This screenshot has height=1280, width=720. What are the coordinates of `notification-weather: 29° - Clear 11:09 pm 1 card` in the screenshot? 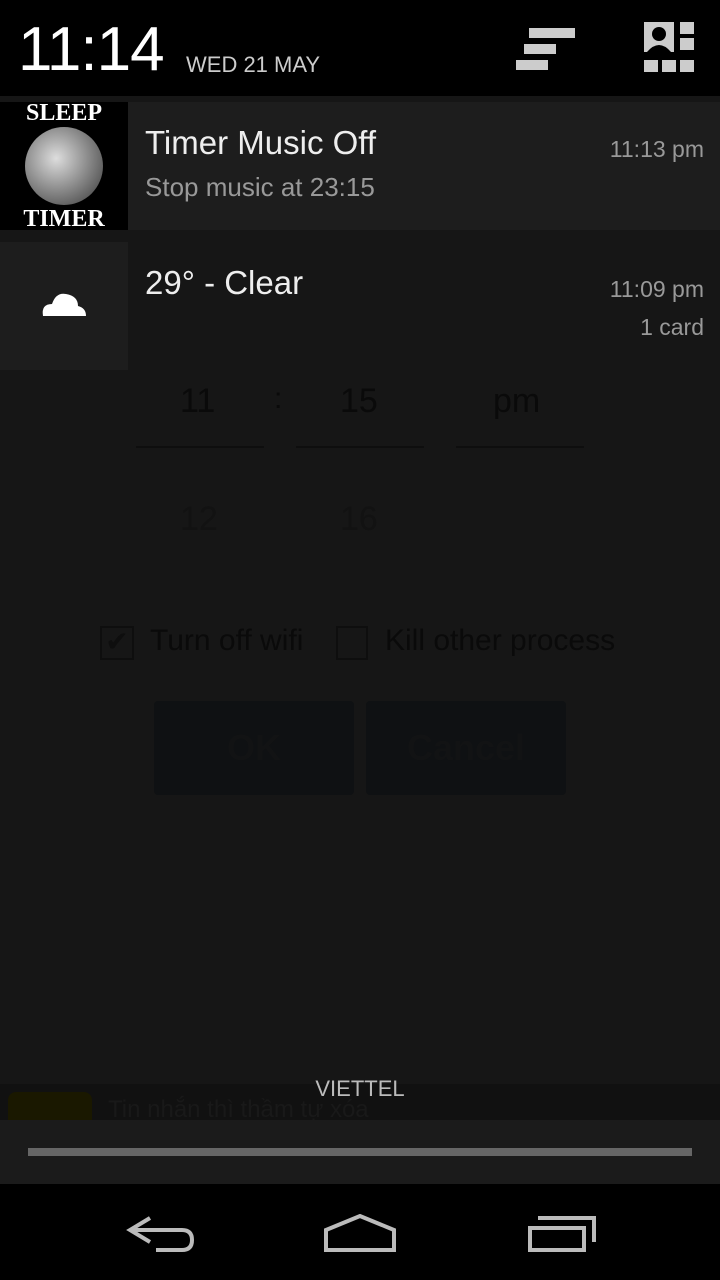 It's located at (360, 306).